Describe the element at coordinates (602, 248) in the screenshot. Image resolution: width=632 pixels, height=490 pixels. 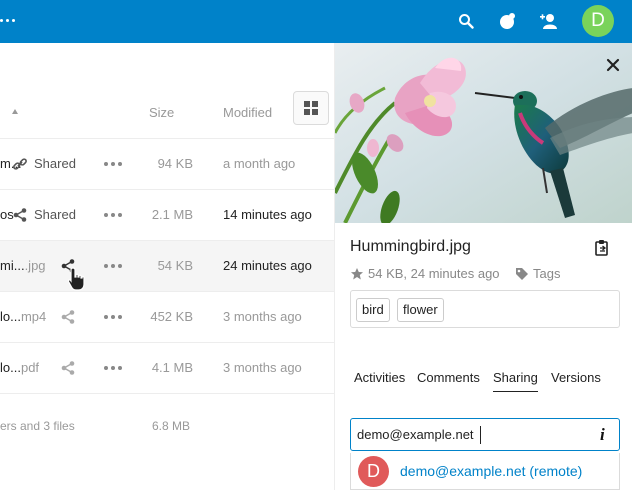
I see `clipboard-icon` at that location.